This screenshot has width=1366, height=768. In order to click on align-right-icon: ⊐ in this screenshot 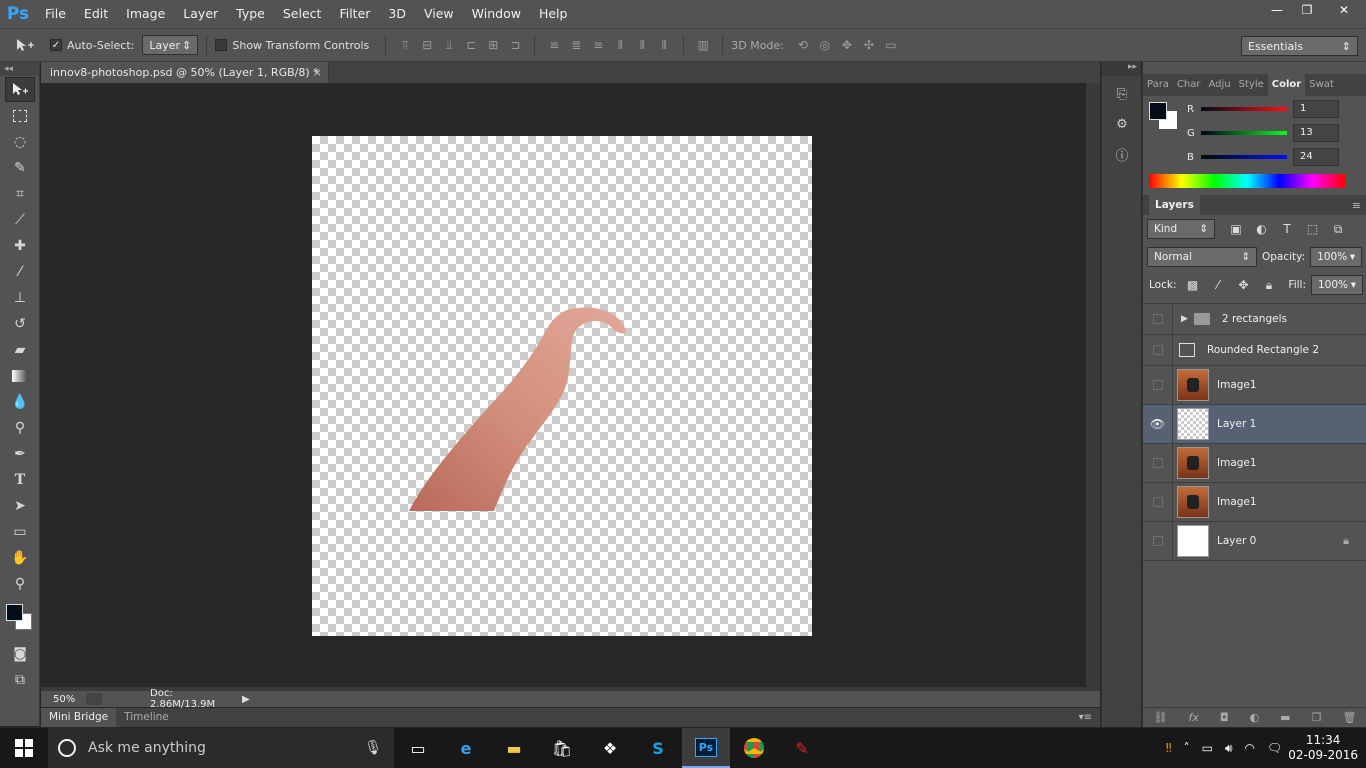, I will do `click(515, 45)`.